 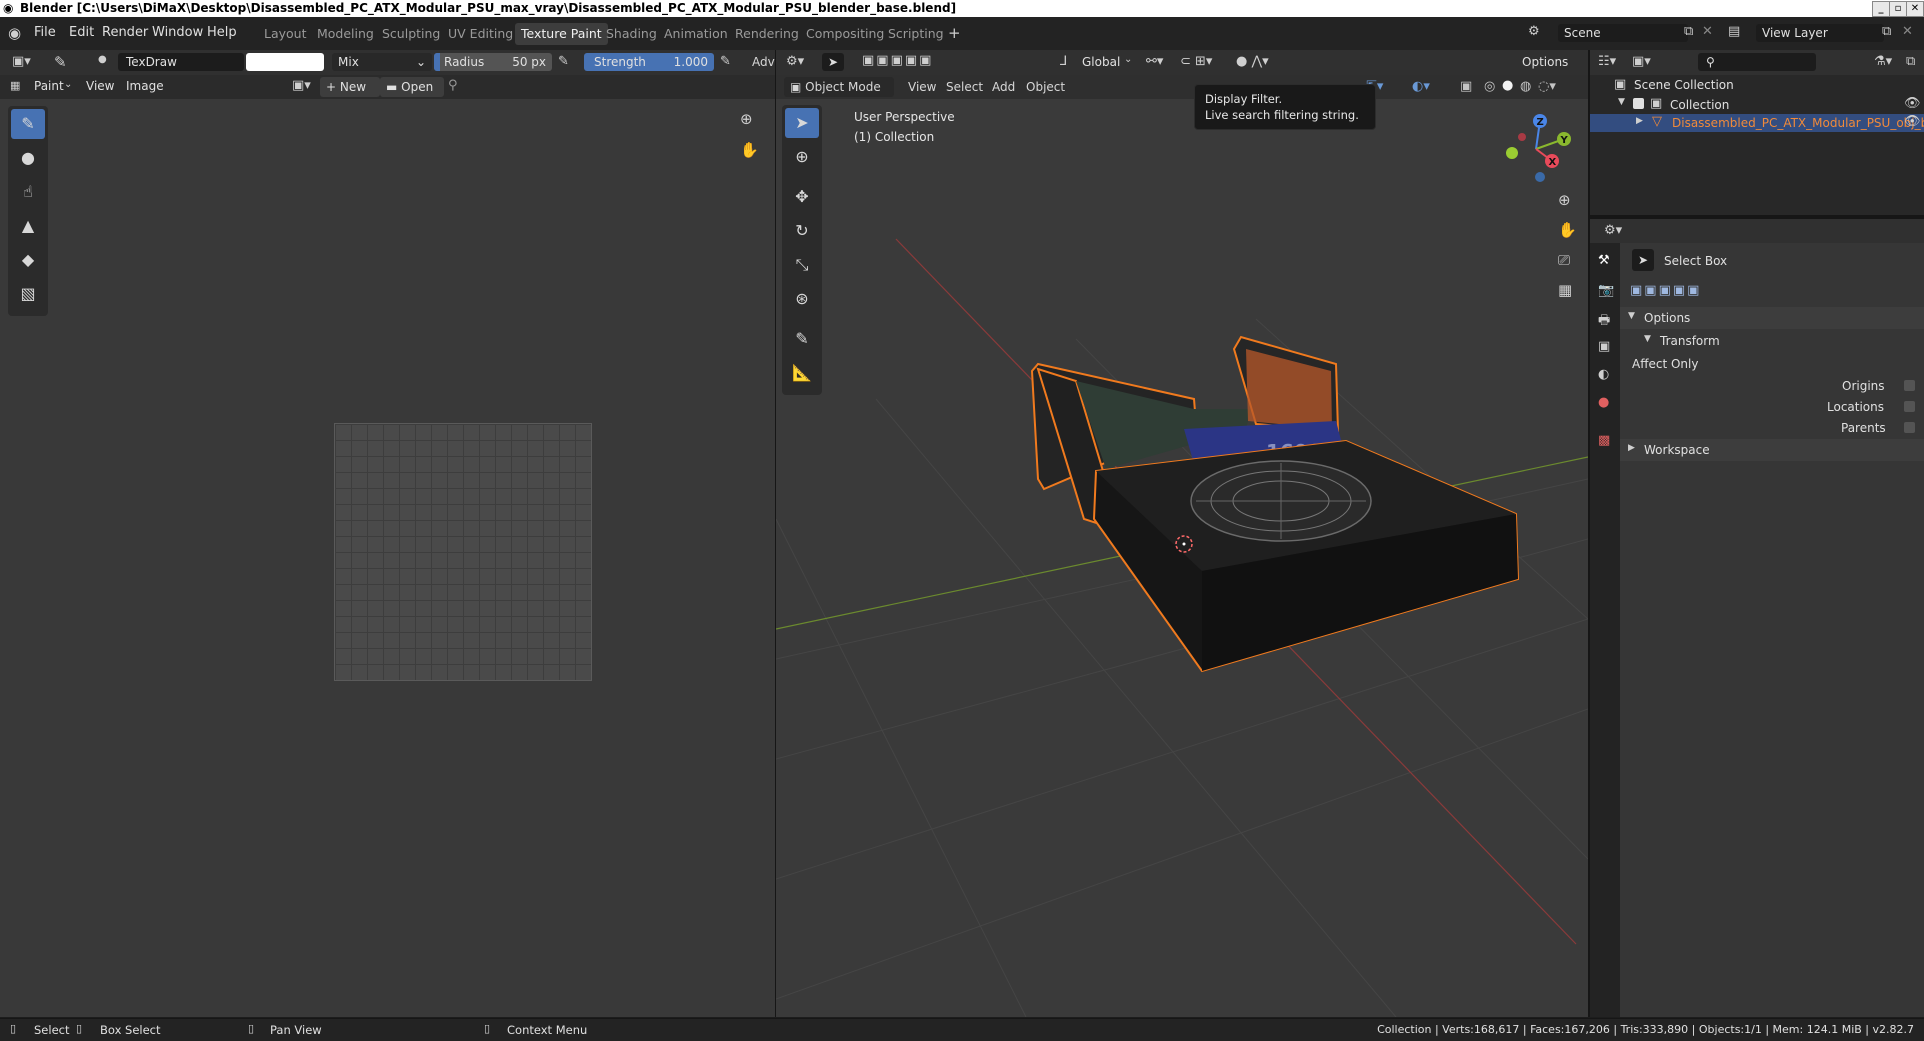 I want to click on object-mode-dropdown: ▣ Object Mode ⌄, so click(x=839, y=95).